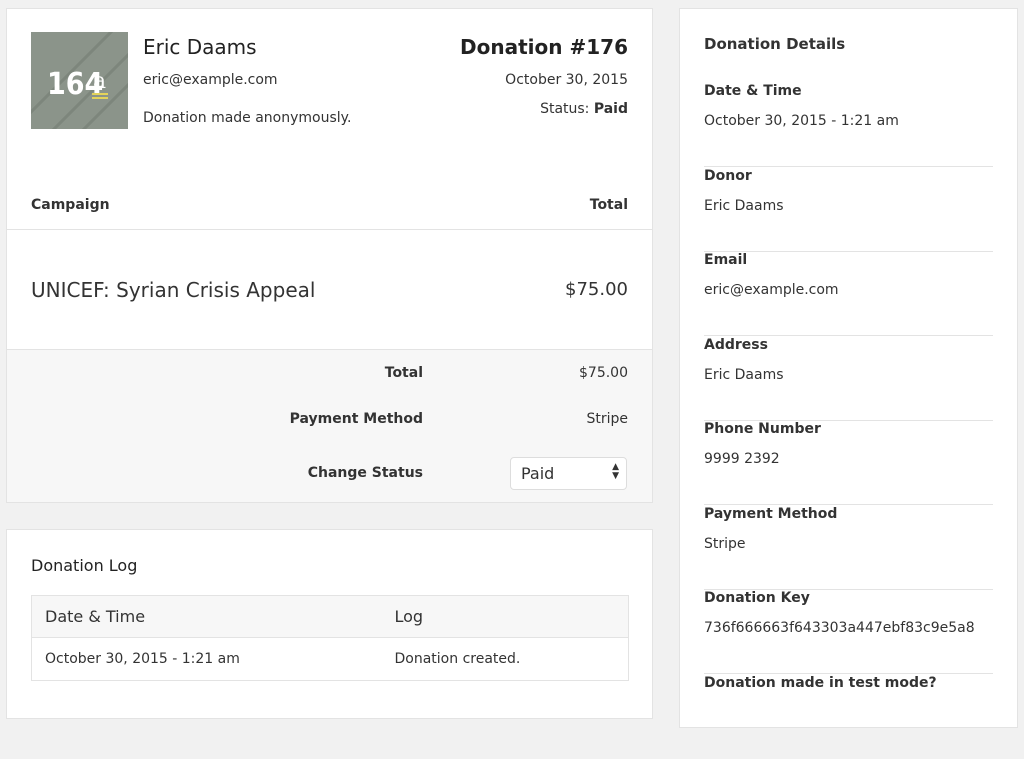 The width and height of the screenshot is (1024, 759). I want to click on detail-date-time: Date & Time October 30, 2015 - 1:21 am, so click(848, 125).